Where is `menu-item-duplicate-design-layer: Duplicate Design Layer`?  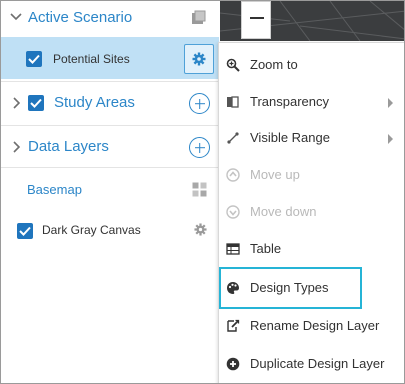
menu-item-duplicate-design-layer: Duplicate Design Layer is located at coordinates (311, 364).